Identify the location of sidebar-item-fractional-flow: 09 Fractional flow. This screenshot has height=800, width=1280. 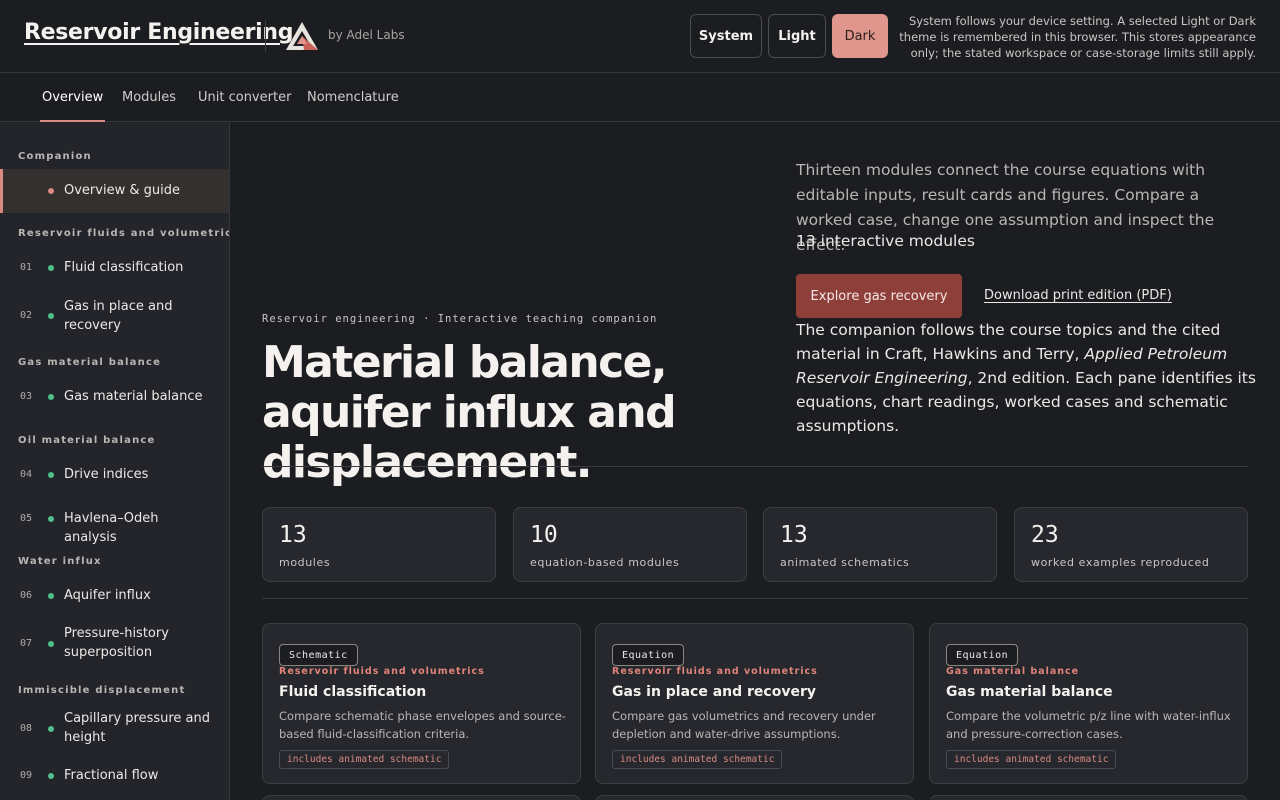
(114, 776).